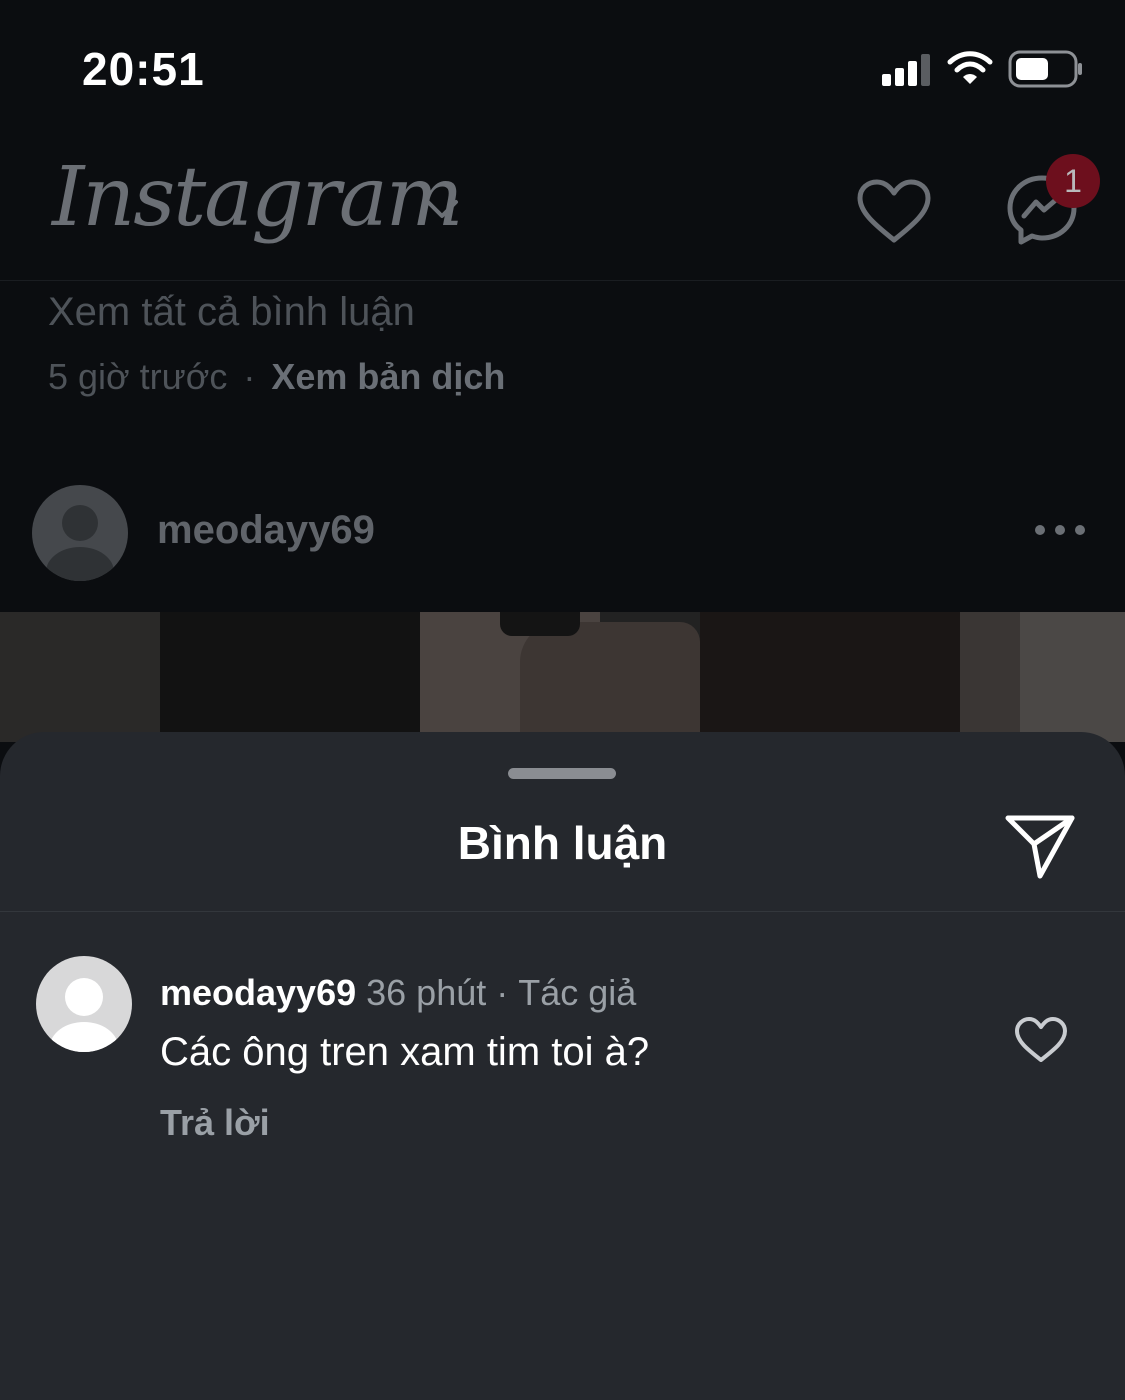 The width and height of the screenshot is (1125, 1400). What do you see at coordinates (215, 1123) in the screenshot?
I see `reply-button: Trả lời` at bounding box center [215, 1123].